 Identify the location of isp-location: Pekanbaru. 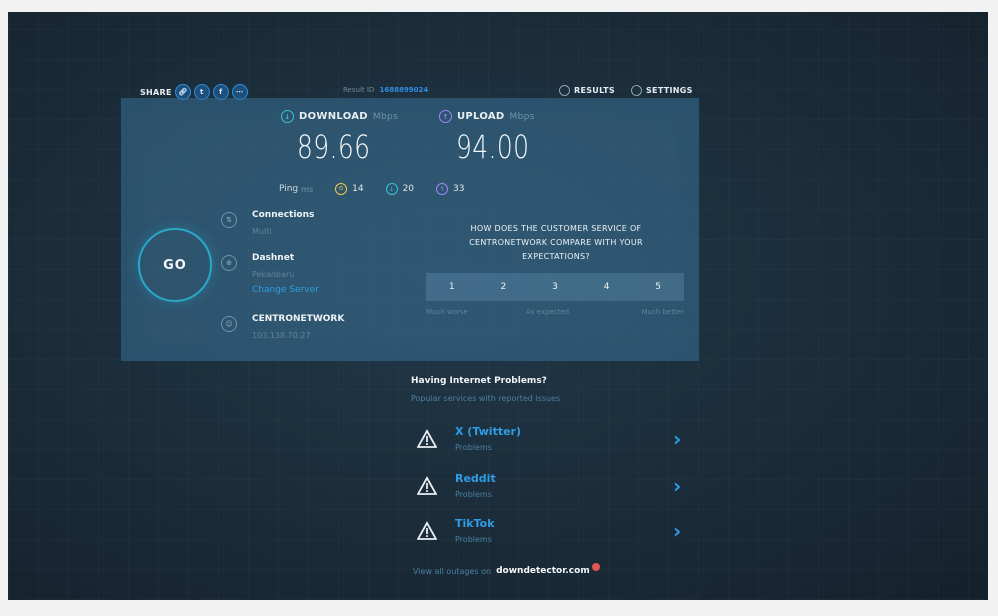
(273, 274).